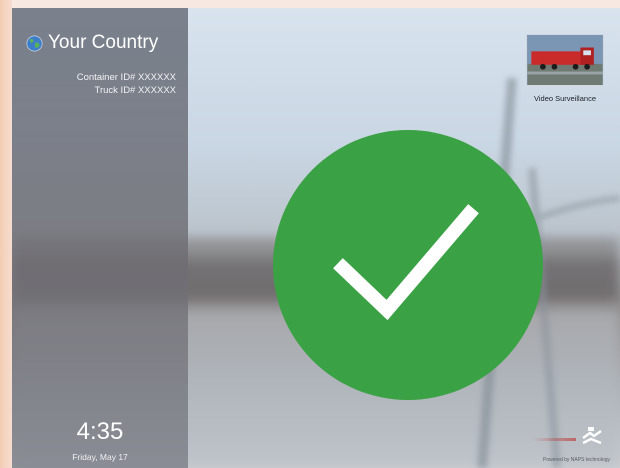 This screenshot has width=620, height=468. I want to click on brand-stripe, so click(554, 439).